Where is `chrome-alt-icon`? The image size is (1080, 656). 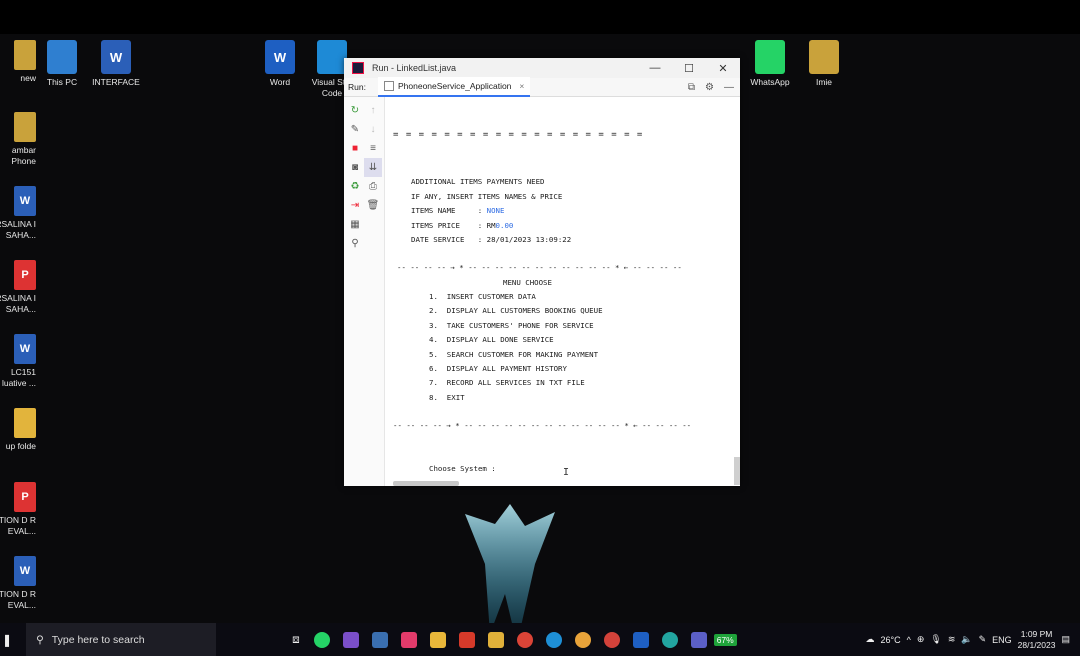 chrome-alt-icon is located at coordinates (612, 639).